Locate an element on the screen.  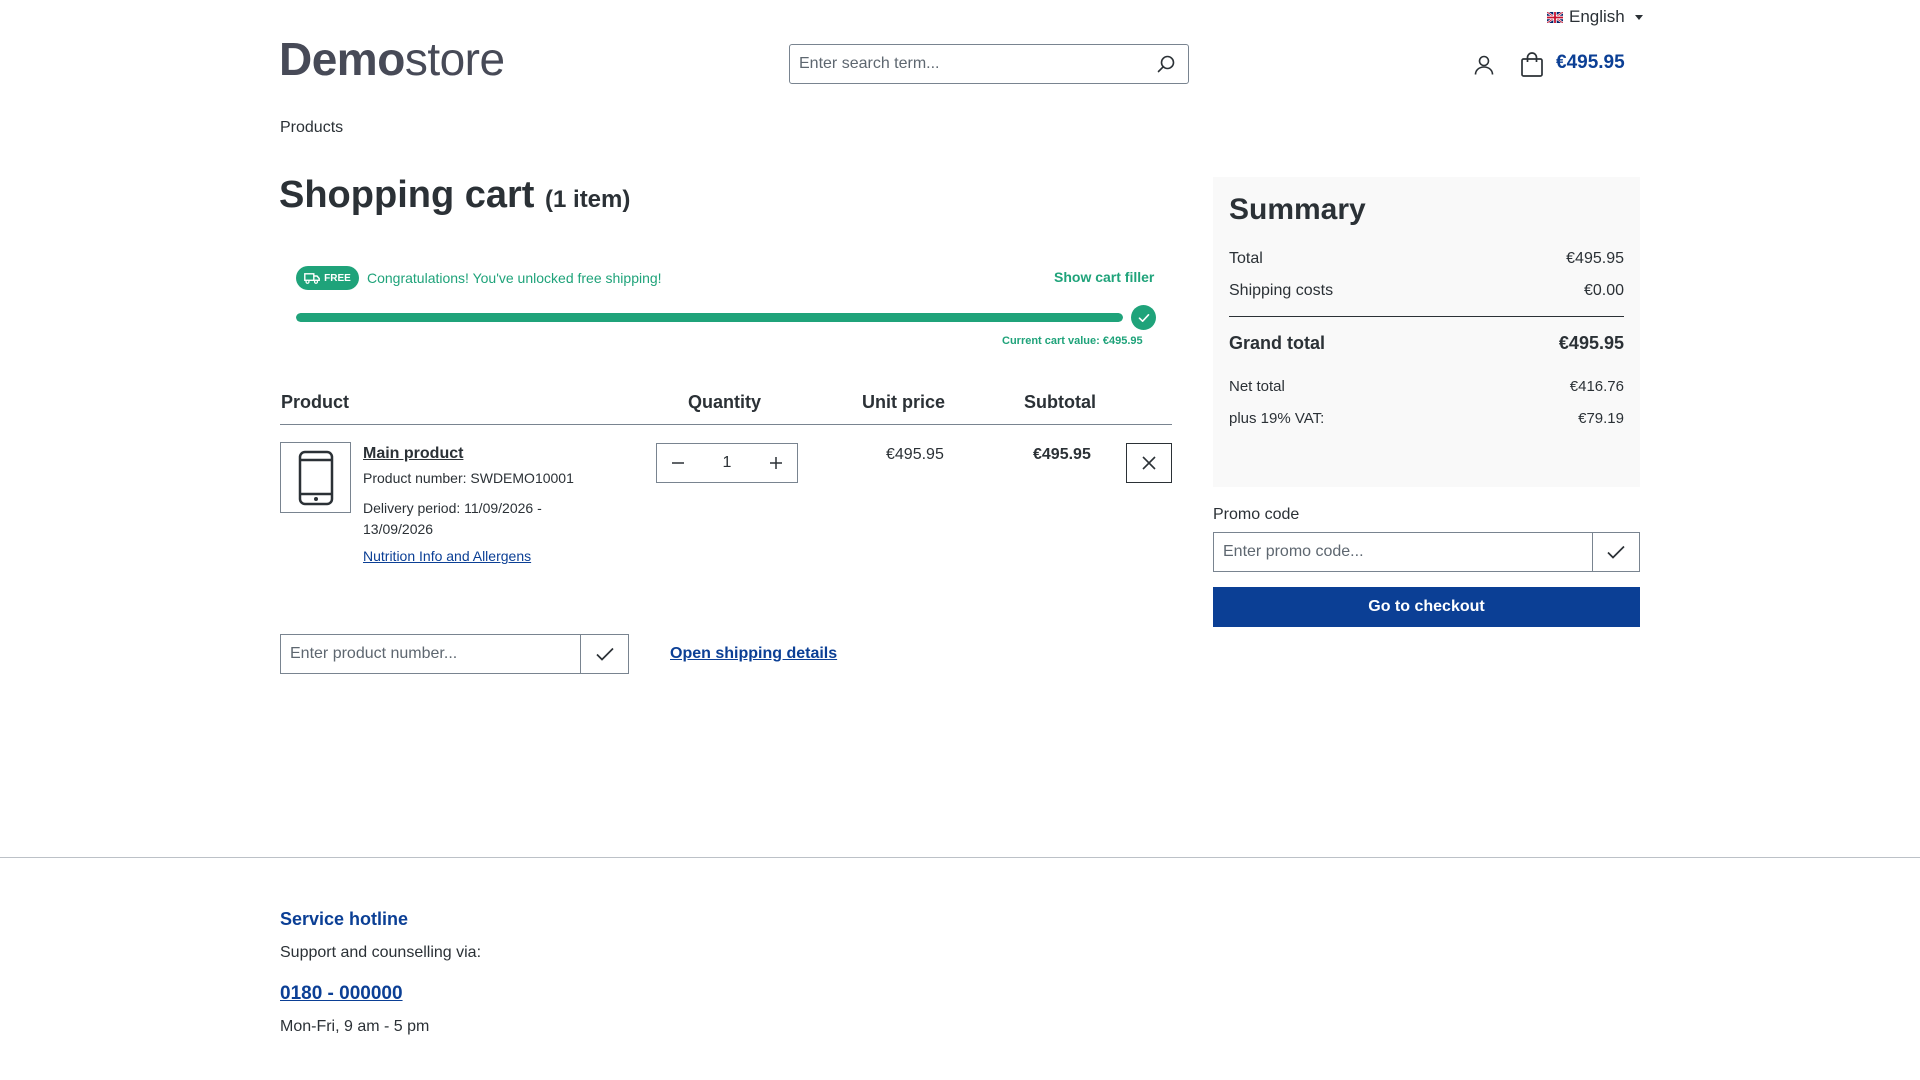
close-icon is located at coordinates (1149, 463).